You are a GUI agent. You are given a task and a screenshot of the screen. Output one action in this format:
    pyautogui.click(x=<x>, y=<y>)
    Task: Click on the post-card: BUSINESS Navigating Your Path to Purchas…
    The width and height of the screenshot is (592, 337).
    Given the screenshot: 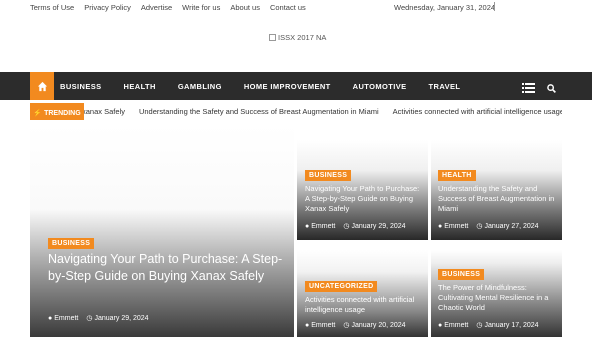 What is the action you would take?
    pyautogui.click(x=362, y=190)
    